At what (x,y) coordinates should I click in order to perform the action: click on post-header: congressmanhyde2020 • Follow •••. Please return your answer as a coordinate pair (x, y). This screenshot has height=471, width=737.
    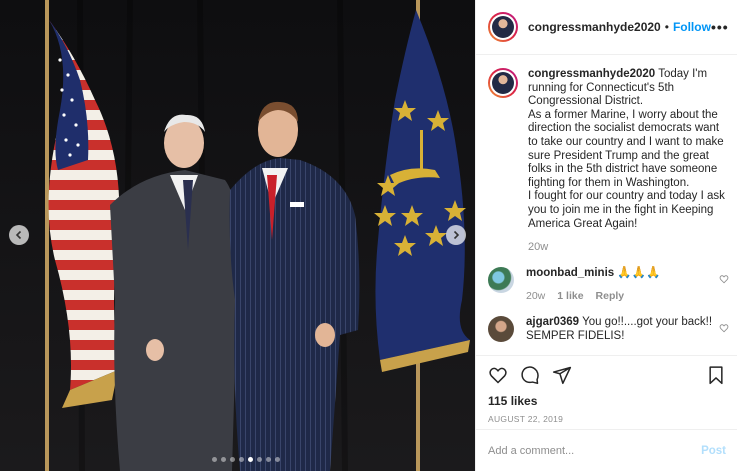
    Looking at the image, I should click on (606, 27).